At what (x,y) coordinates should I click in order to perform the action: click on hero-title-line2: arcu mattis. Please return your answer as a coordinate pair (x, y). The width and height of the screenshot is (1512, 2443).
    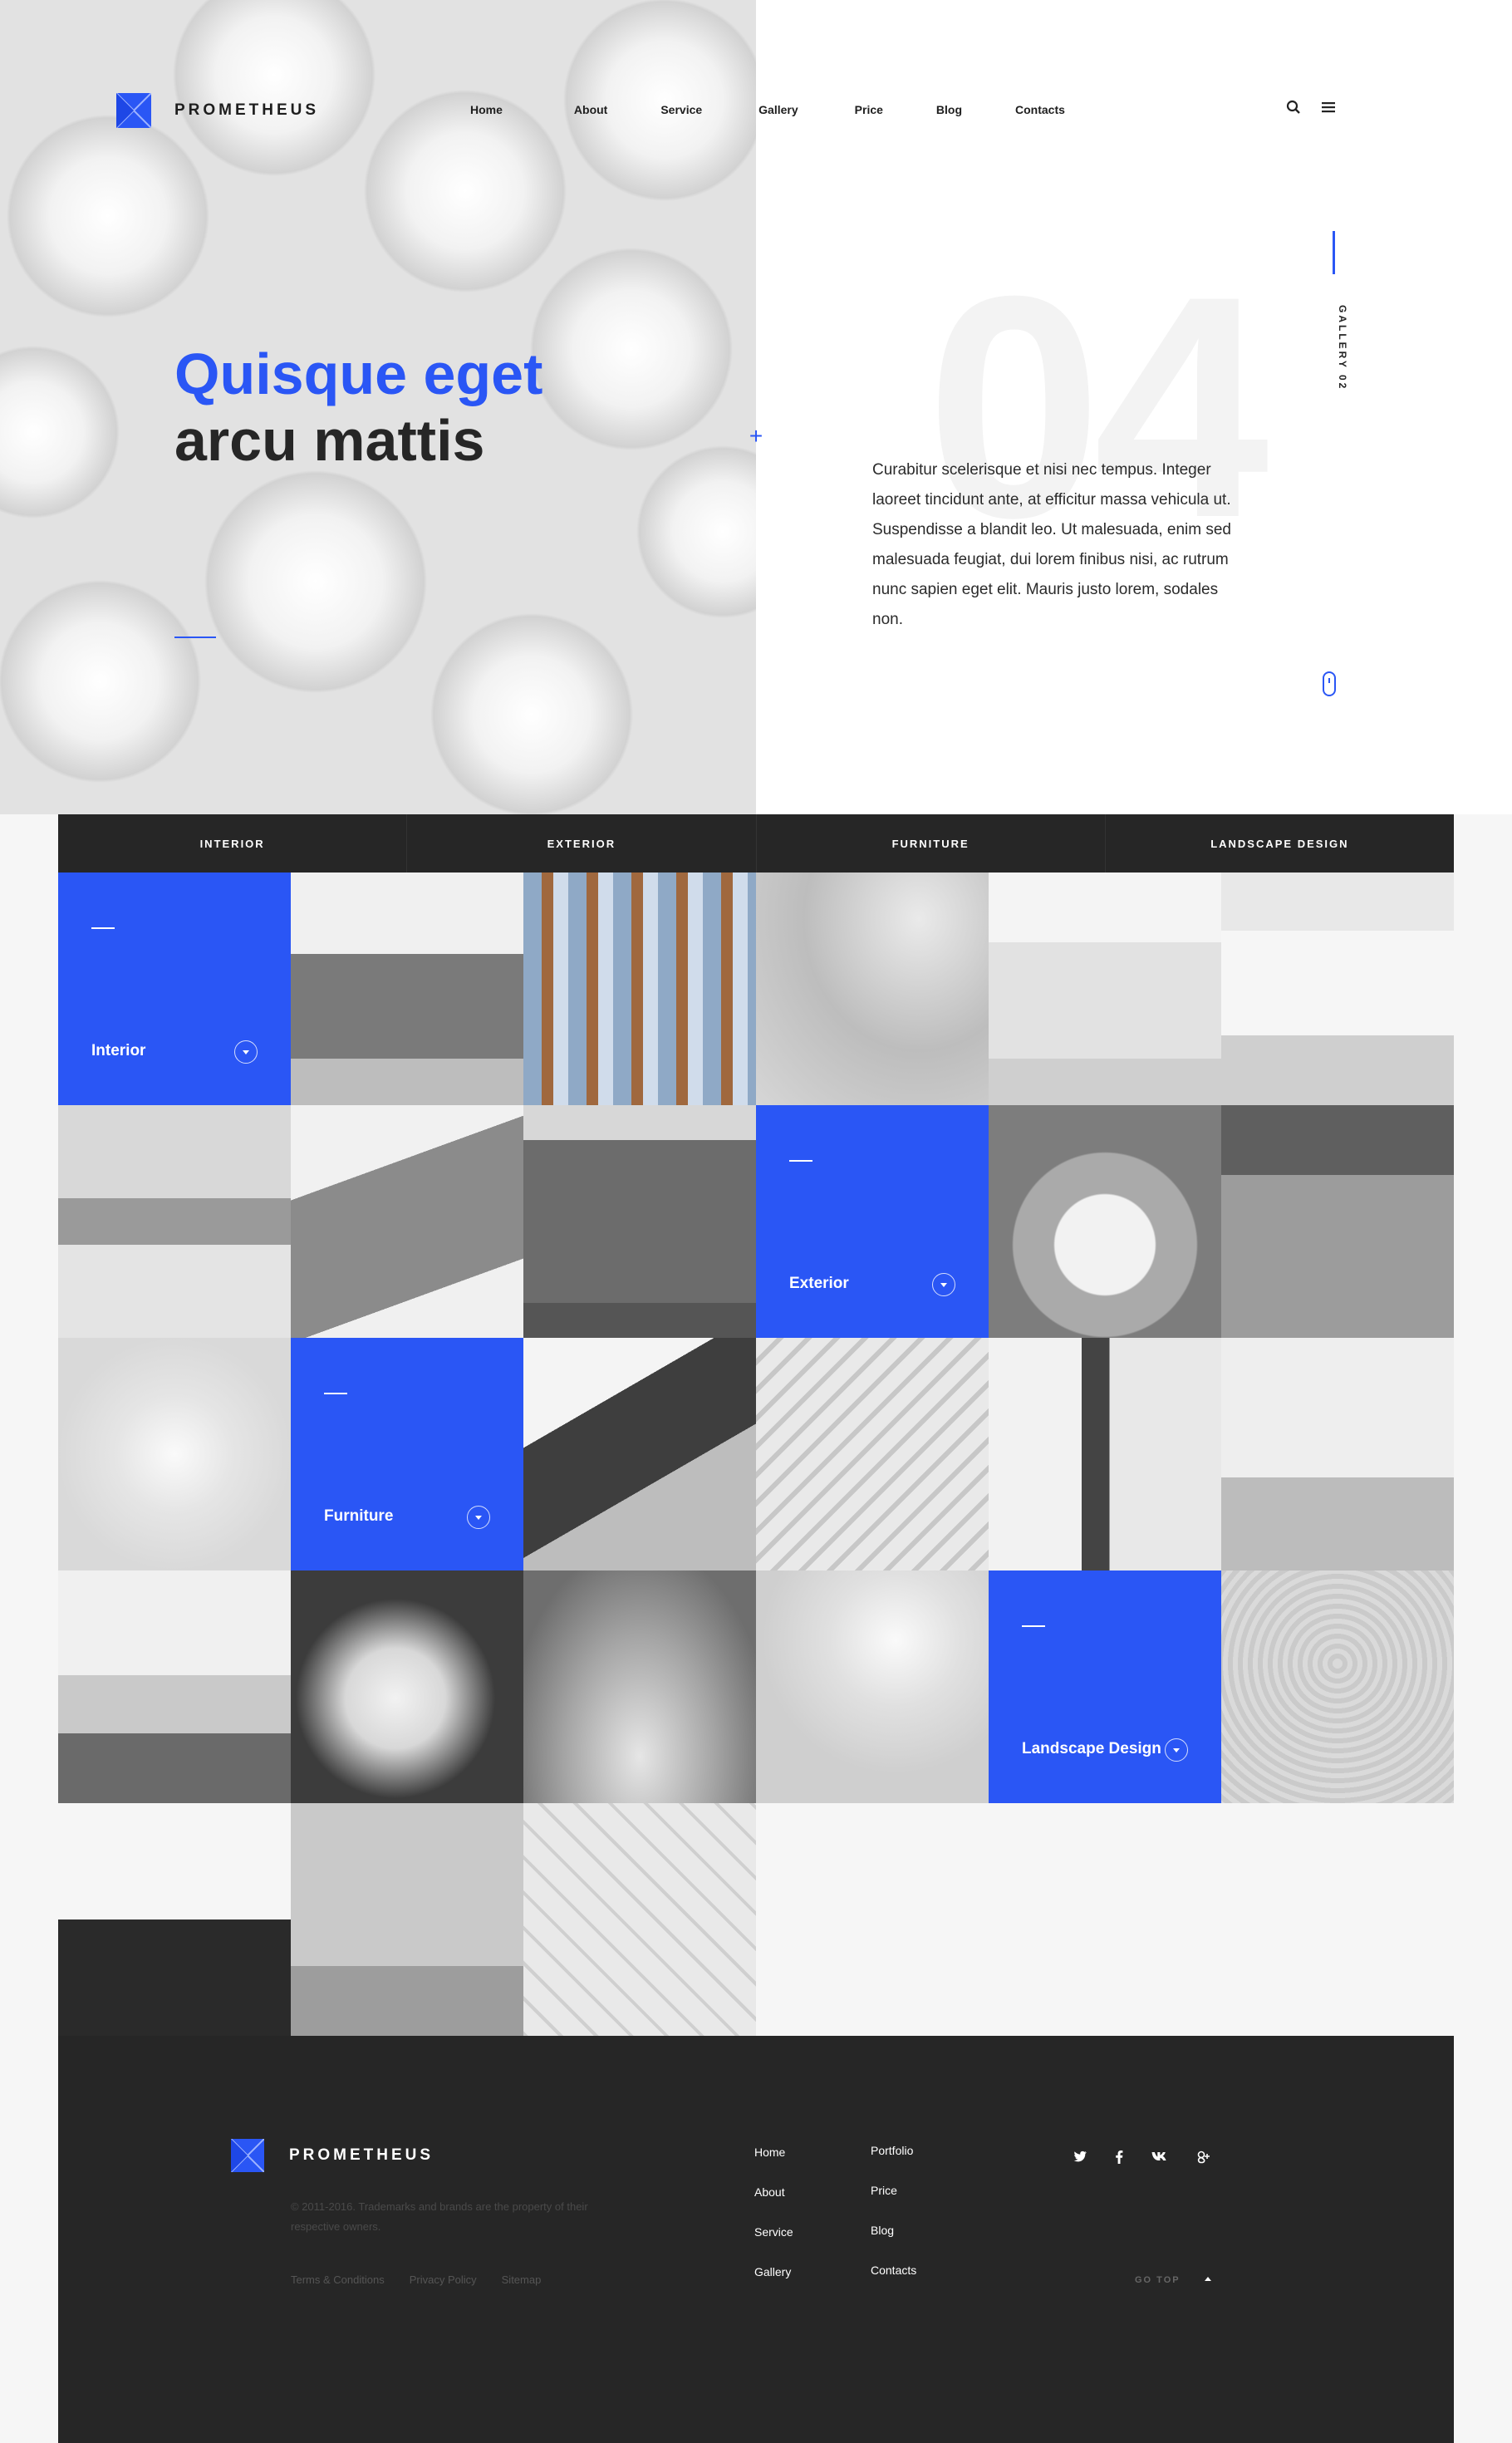
    Looking at the image, I should click on (329, 441).